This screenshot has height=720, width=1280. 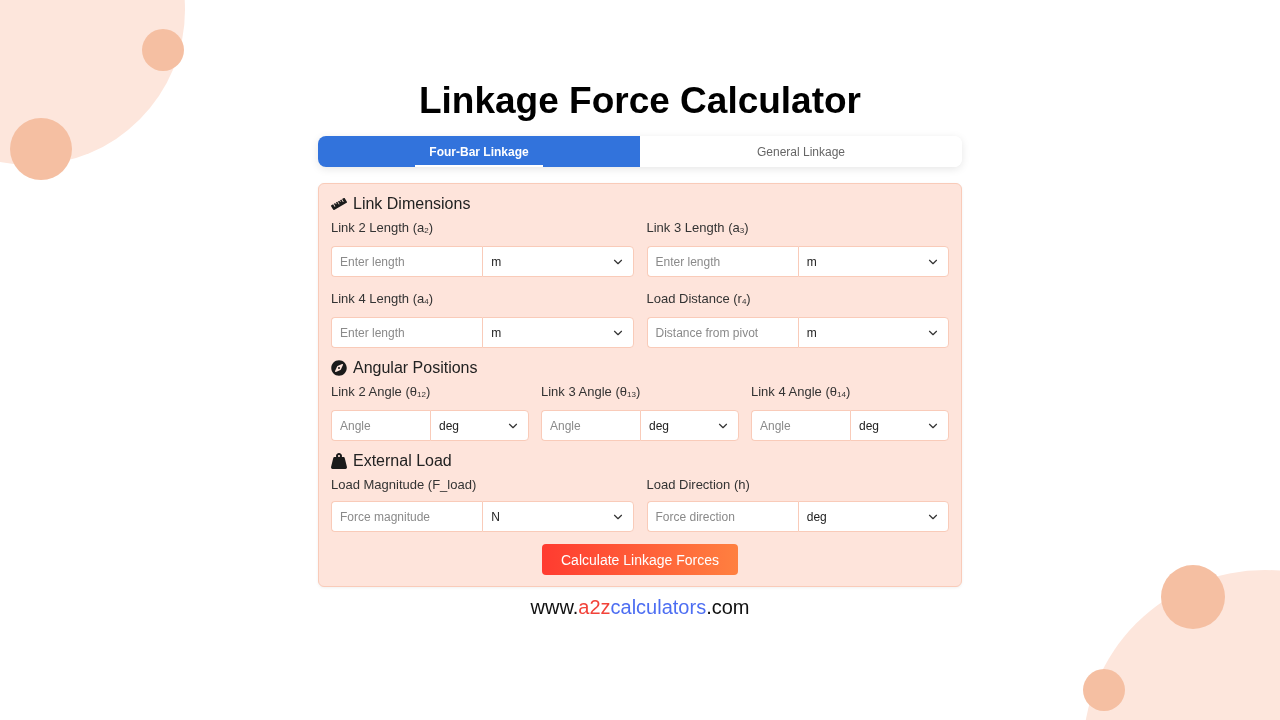 I want to click on section-heading: Link Dimensions, so click(x=412, y=204).